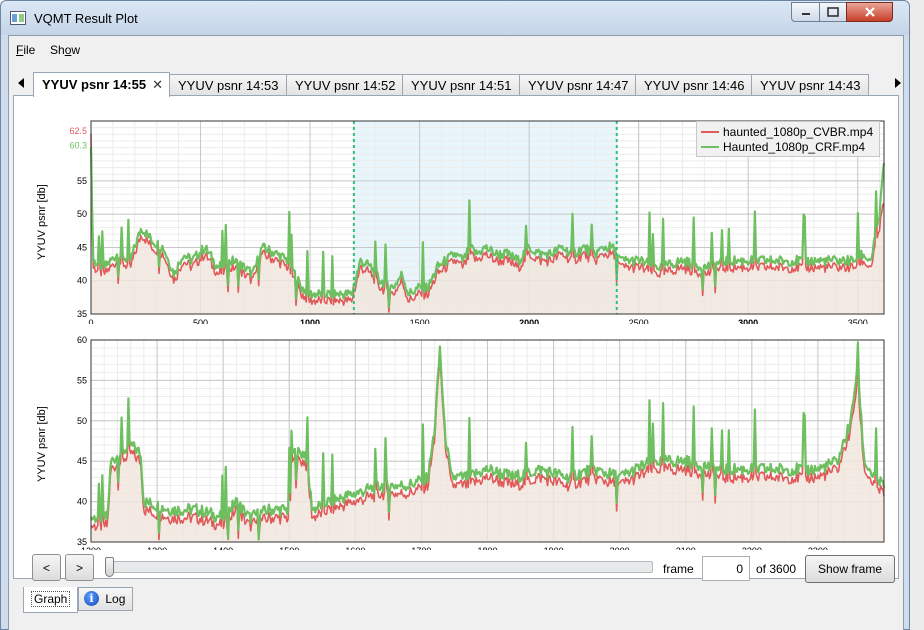 This screenshot has width=924, height=630. I want to click on tab-yyuv-psnr-1452: YYUV psnr 14:52, so click(344, 85).